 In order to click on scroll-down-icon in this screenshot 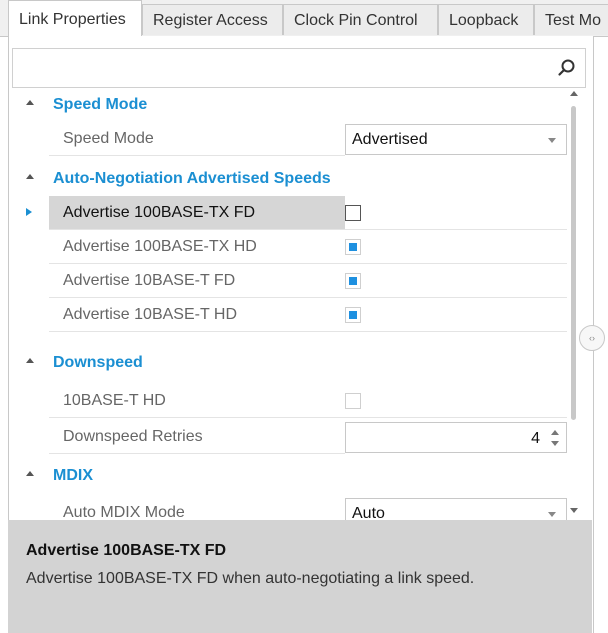, I will do `click(574, 510)`.